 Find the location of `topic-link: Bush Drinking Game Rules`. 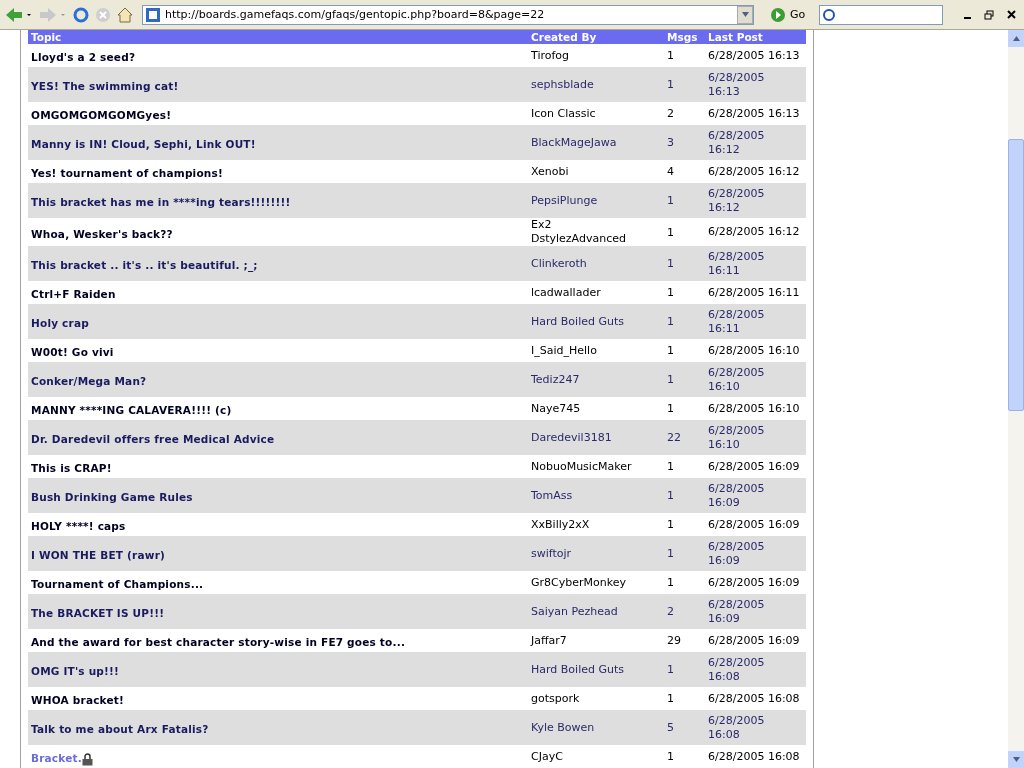

topic-link: Bush Drinking Game Rules is located at coordinates (112, 497).